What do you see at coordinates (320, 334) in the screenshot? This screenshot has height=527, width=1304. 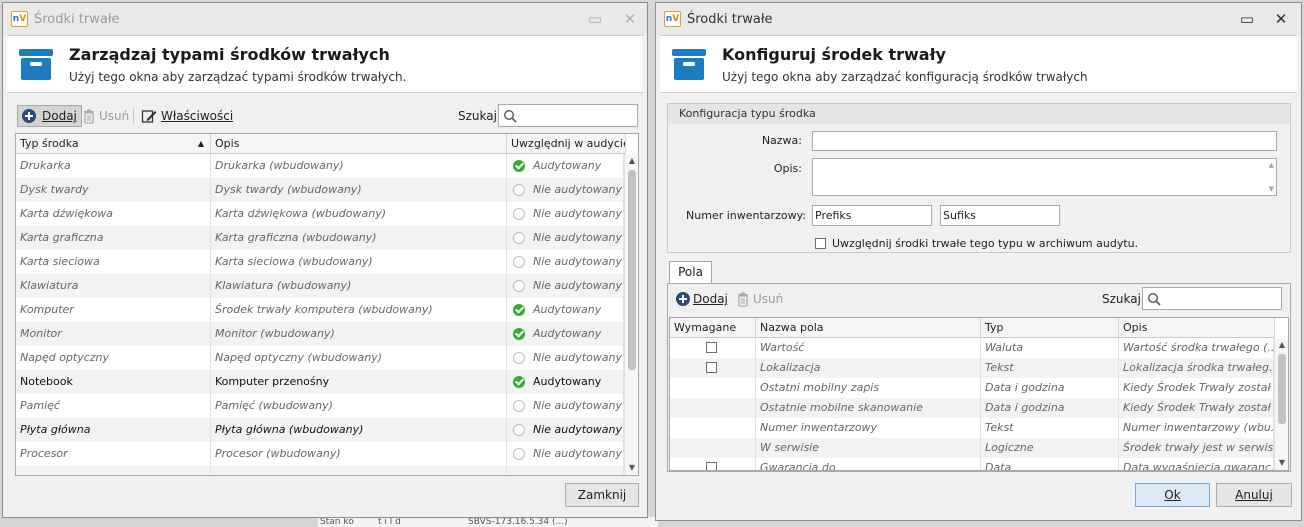 I see `table-row: Monitor Monitor (wbudowany) Audytowany` at bounding box center [320, 334].